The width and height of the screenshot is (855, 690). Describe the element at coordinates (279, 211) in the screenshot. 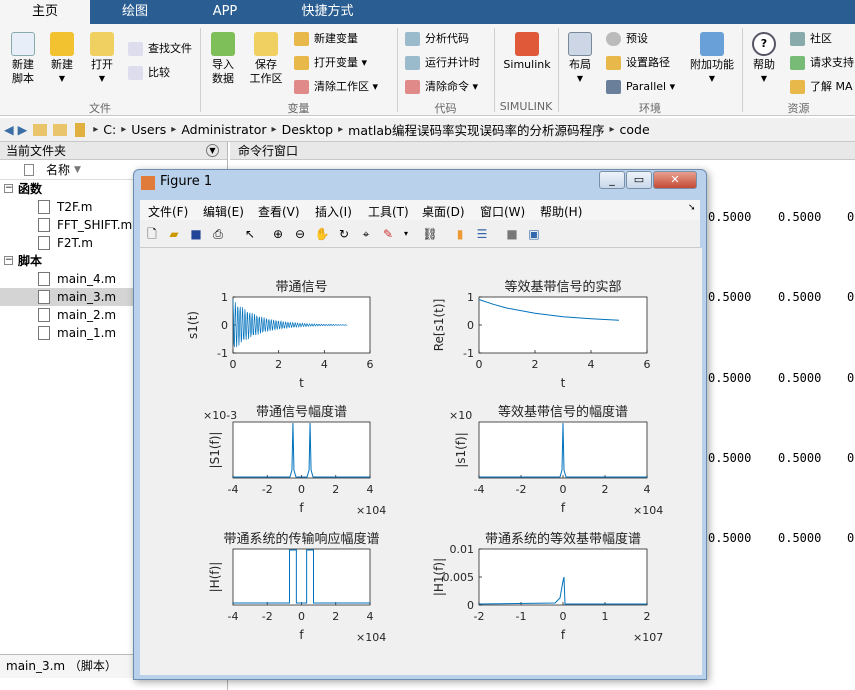

I see `menu-view: 查看(V)` at that location.